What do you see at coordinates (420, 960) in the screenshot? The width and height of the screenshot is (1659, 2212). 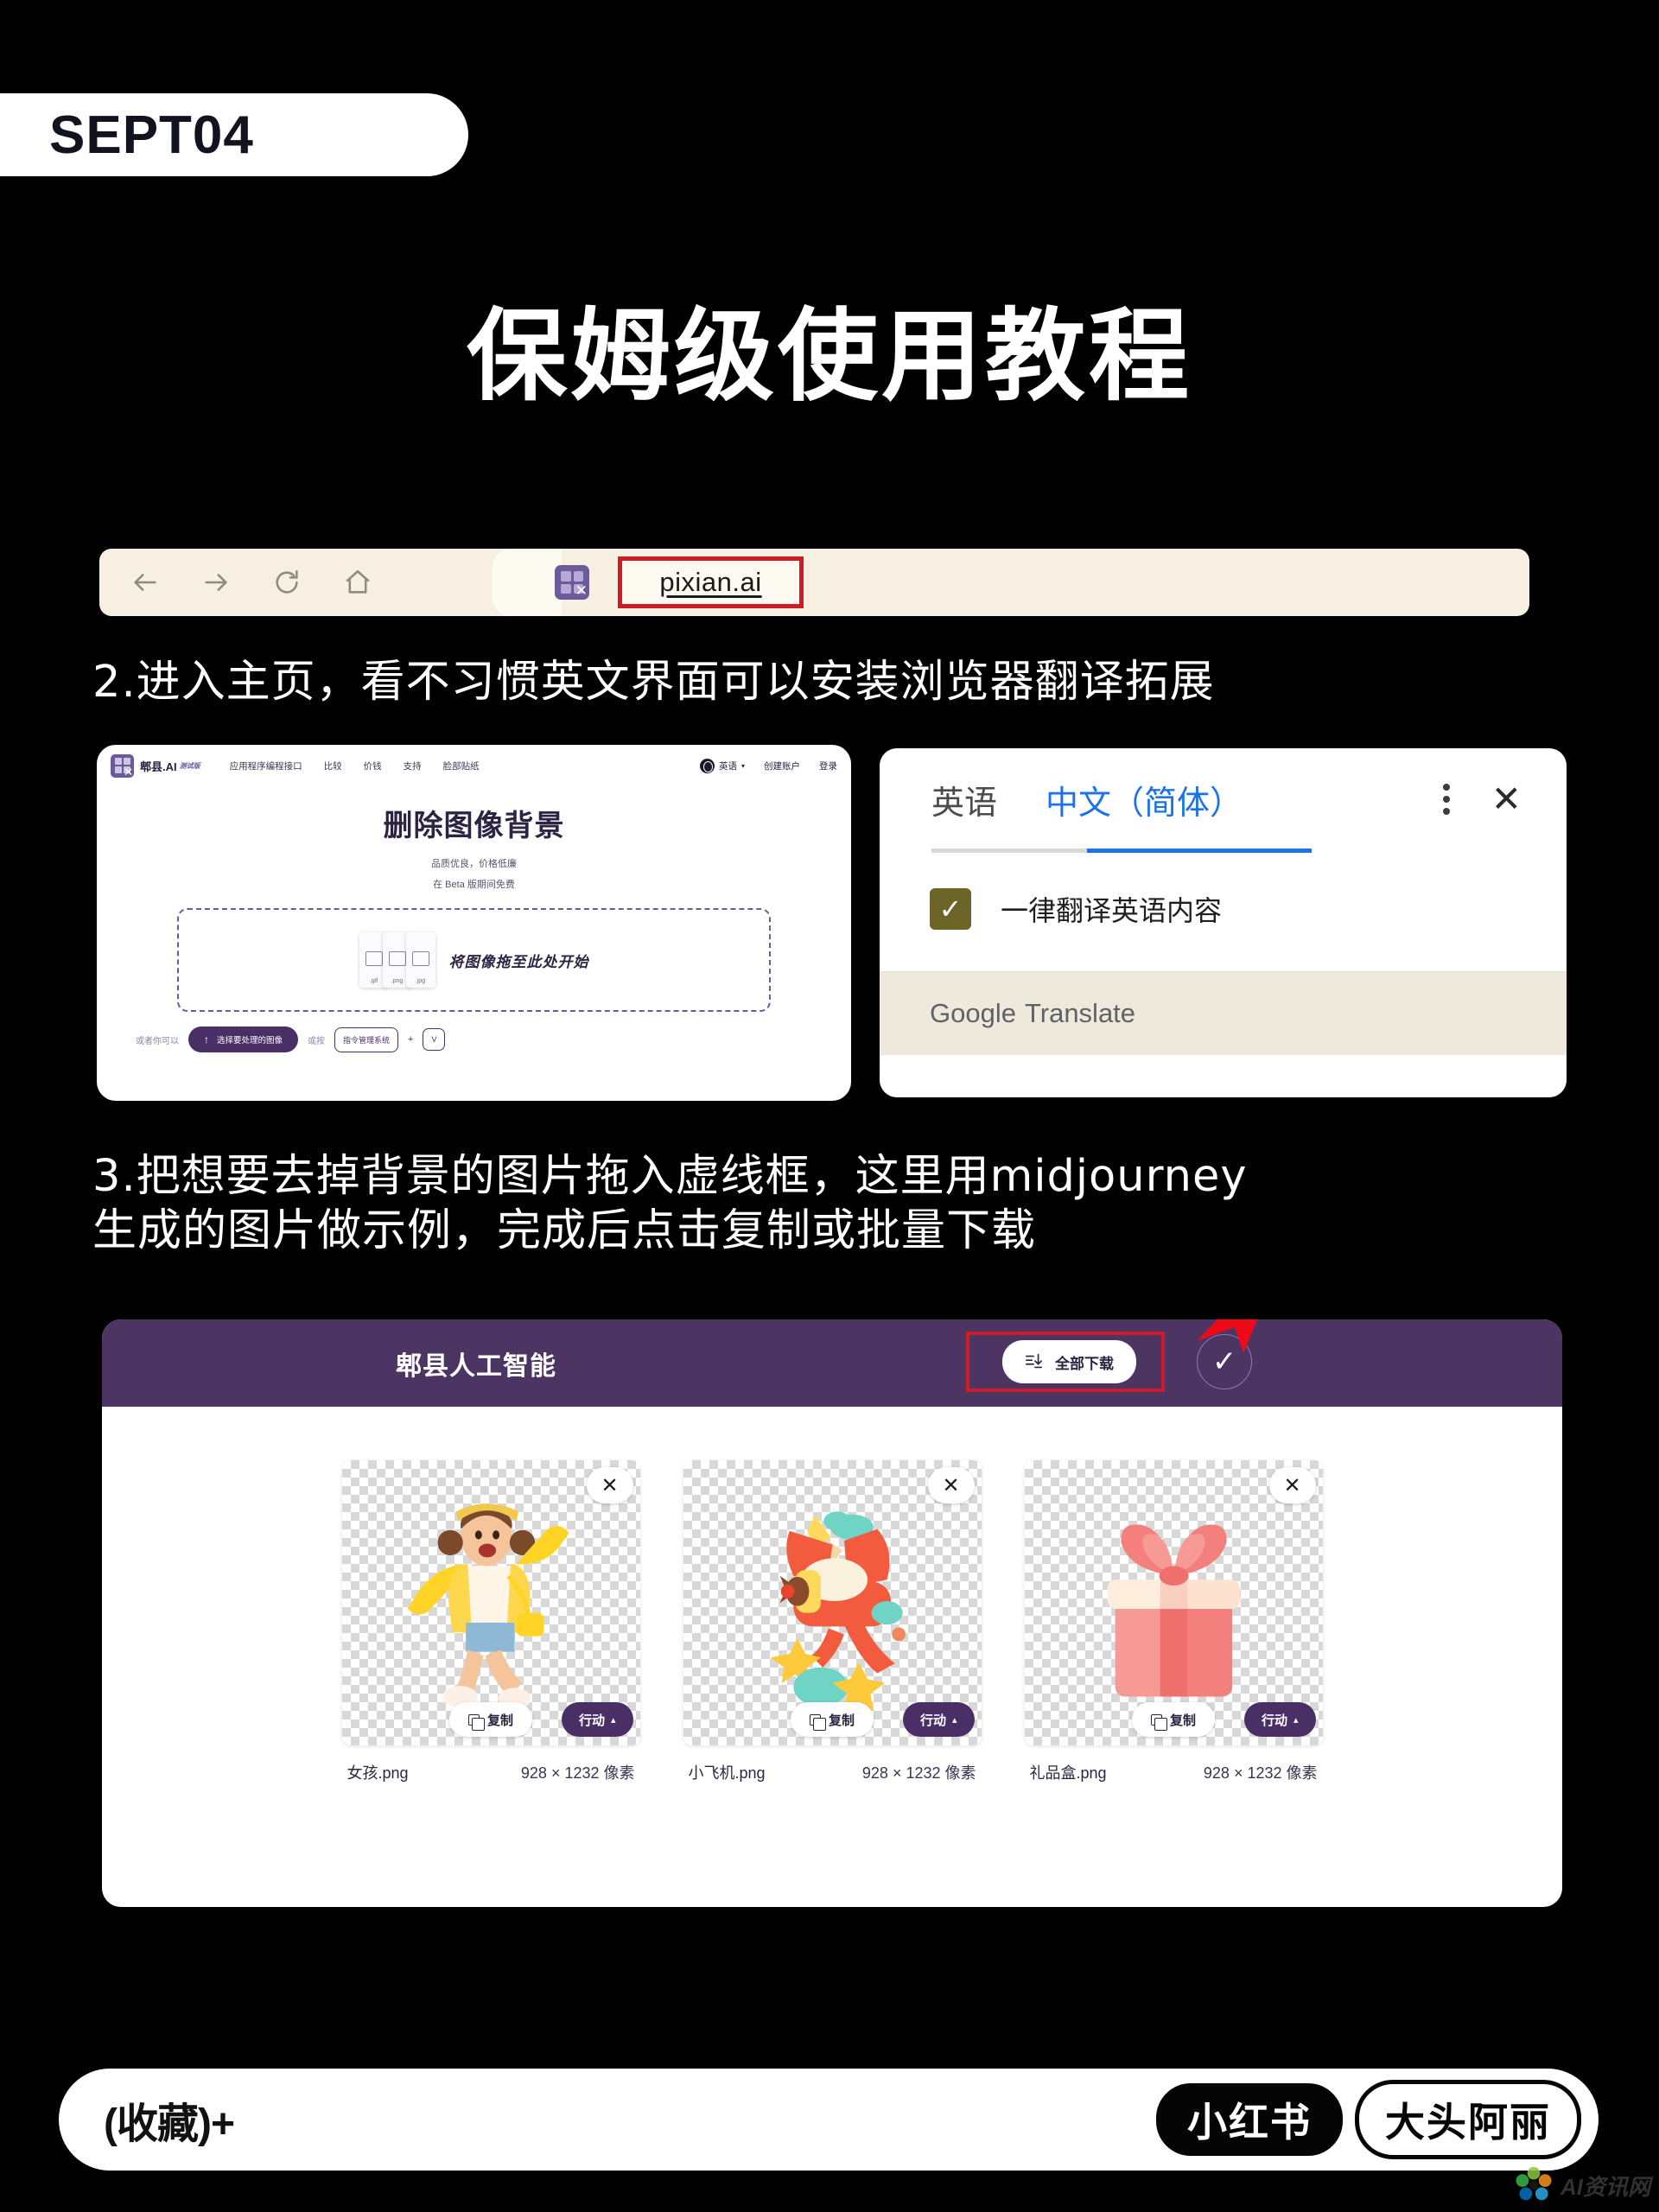 I see `file-jpg-icon: .jpg` at bounding box center [420, 960].